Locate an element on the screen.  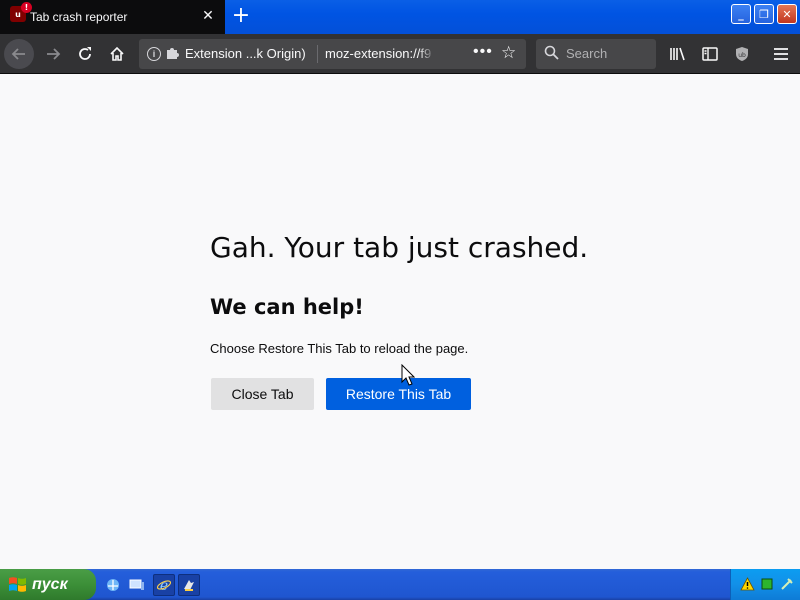
close-tab-button: Close Tab is located at coordinates (262, 394).